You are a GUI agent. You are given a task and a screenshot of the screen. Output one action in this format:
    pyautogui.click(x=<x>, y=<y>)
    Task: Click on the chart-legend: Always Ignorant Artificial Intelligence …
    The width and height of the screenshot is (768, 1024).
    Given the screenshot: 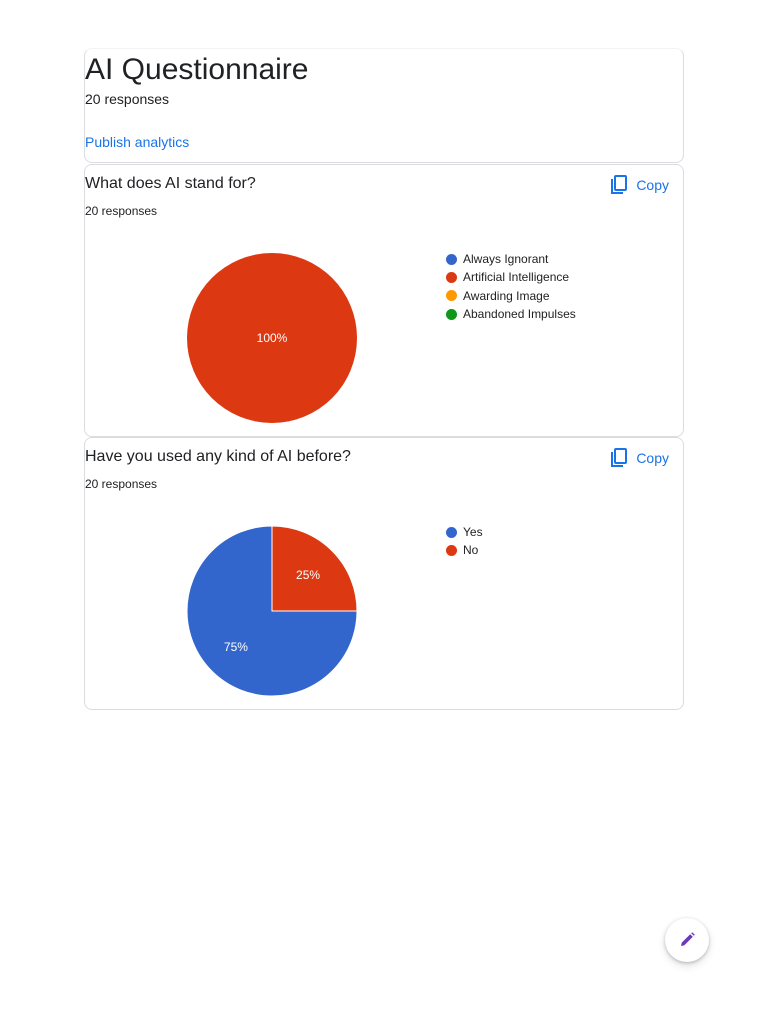 What is the action you would take?
    pyautogui.click(x=511, y=286)
    